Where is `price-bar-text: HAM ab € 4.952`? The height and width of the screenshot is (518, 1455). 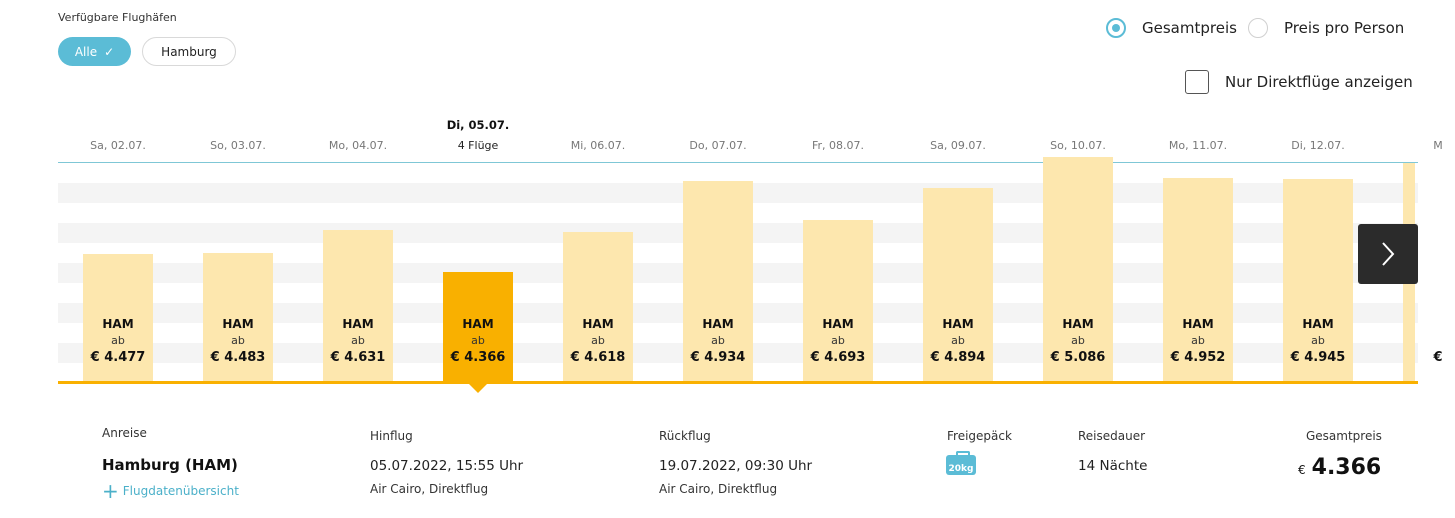
price-bar-text: HAM ab € 4.952 is located at coordinates (1198, 341).